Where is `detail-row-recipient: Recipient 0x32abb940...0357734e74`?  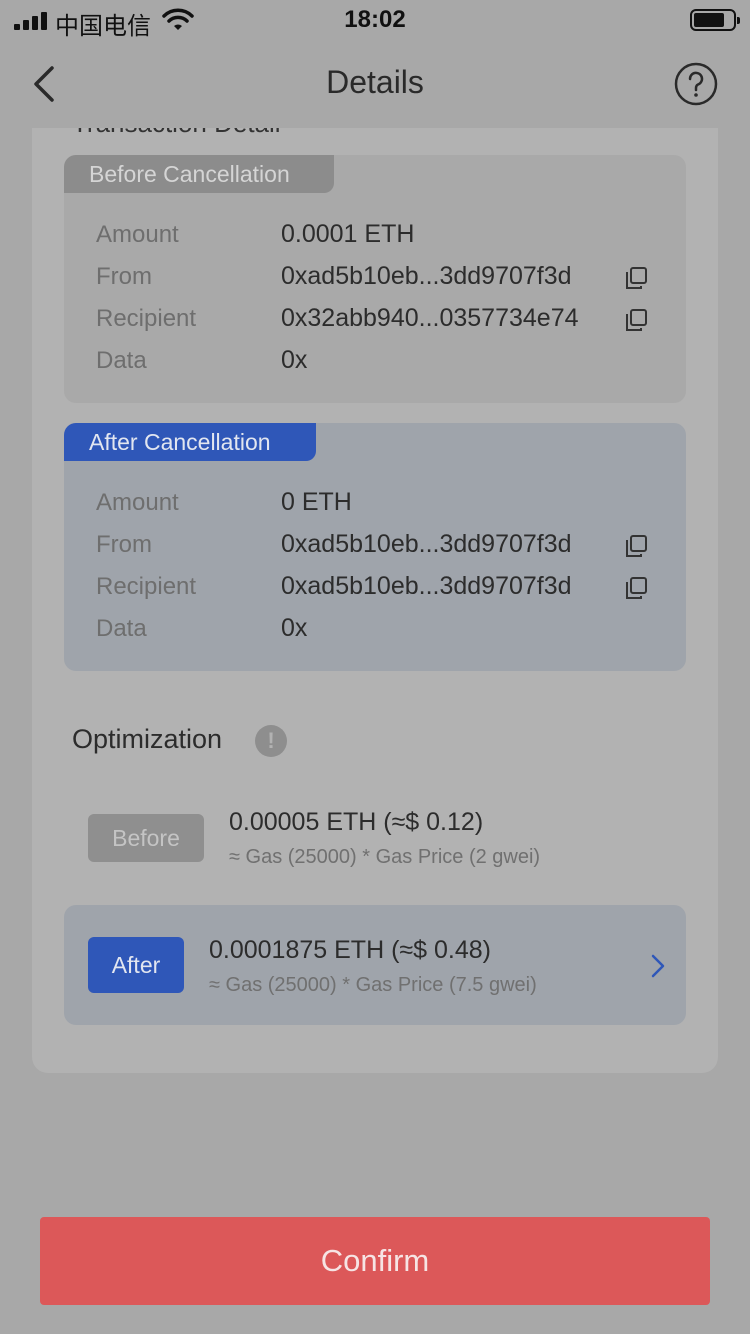 detail-row-recipient: Recipient 0x32abb940...0357734e74 is located at coordinates (376, 319).